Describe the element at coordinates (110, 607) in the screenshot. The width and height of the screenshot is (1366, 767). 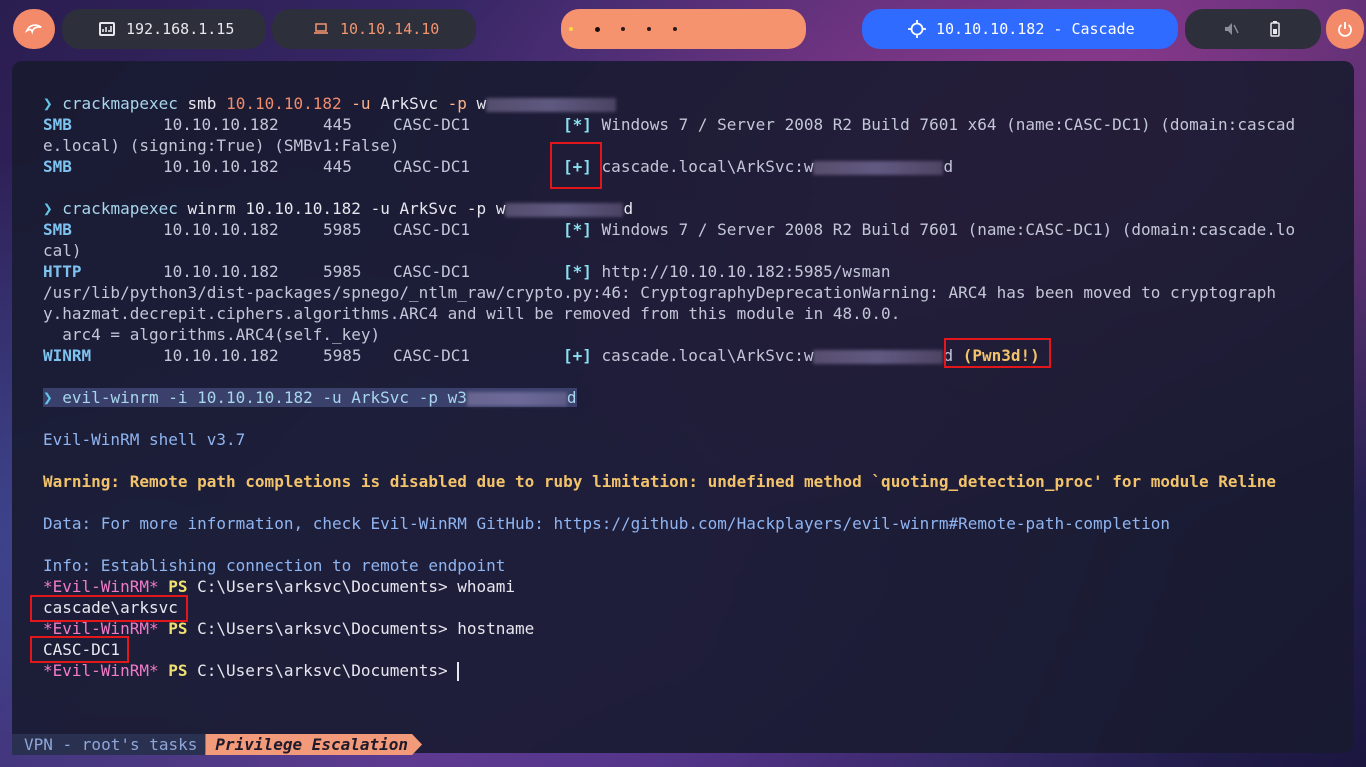
I see `whoami-output: cascade\arksvc` at that location.